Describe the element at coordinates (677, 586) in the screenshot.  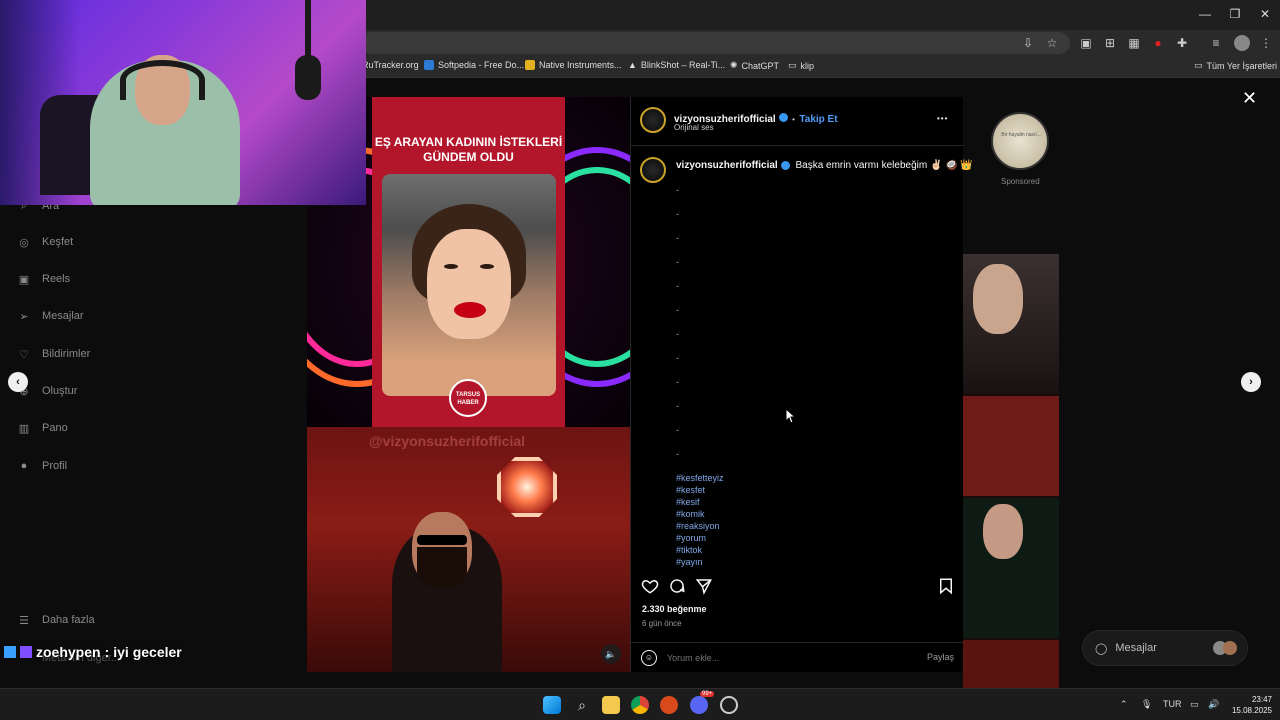
I see `comment-icon` at that location.